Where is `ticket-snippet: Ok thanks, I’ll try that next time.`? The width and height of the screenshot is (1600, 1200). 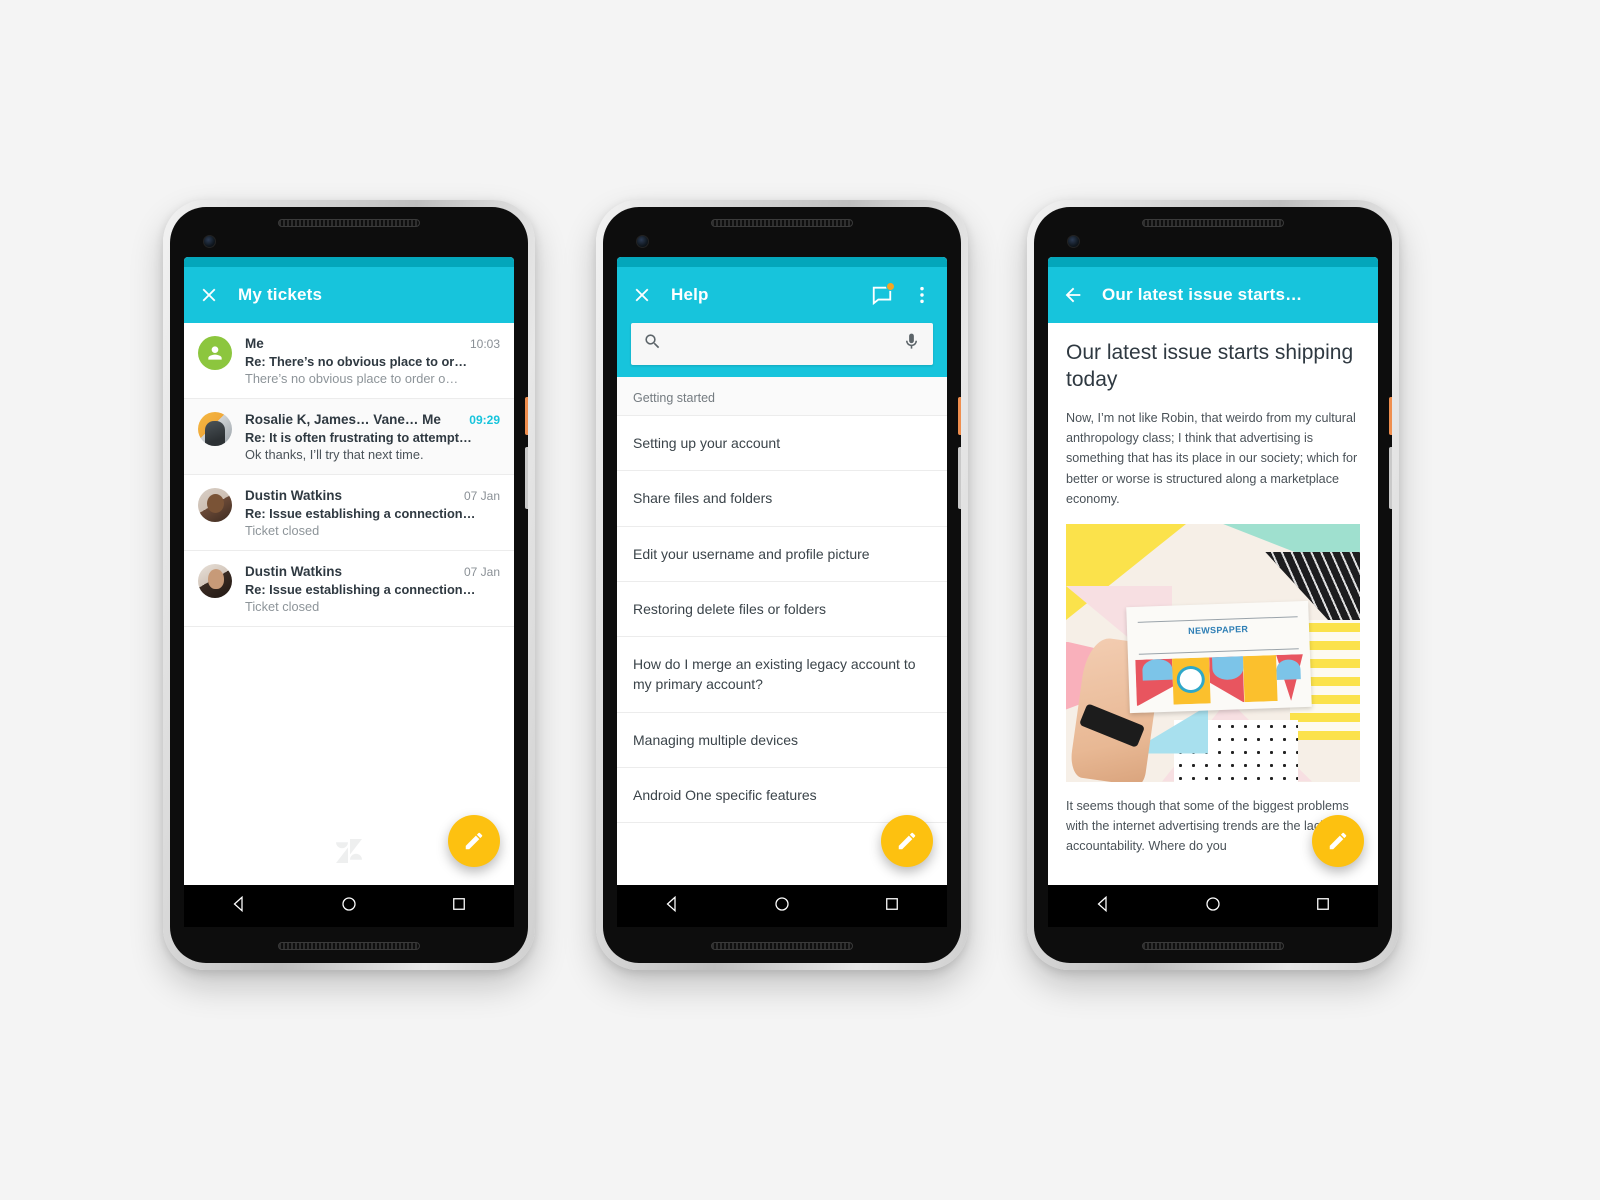
ticket-snippet: Ok thanks, I’ll try that next time. is located at coordinates (334, 454).